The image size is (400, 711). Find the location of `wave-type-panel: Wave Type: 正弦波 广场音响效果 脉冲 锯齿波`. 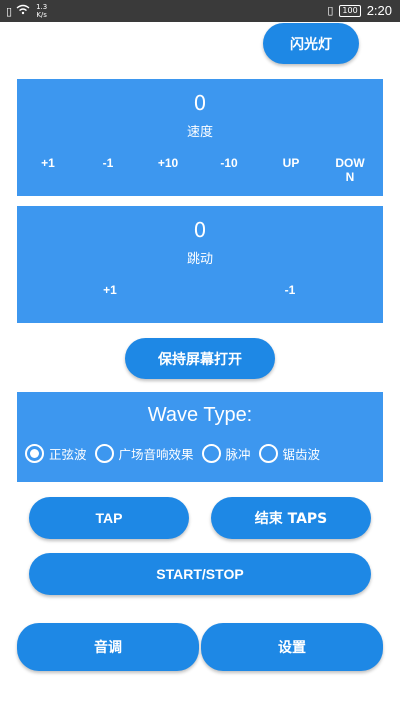

wave-type-panel: Wave Type: 正弦波 广场音响效果 脉冲 锯齿波 is located at coordinates (200, 437).